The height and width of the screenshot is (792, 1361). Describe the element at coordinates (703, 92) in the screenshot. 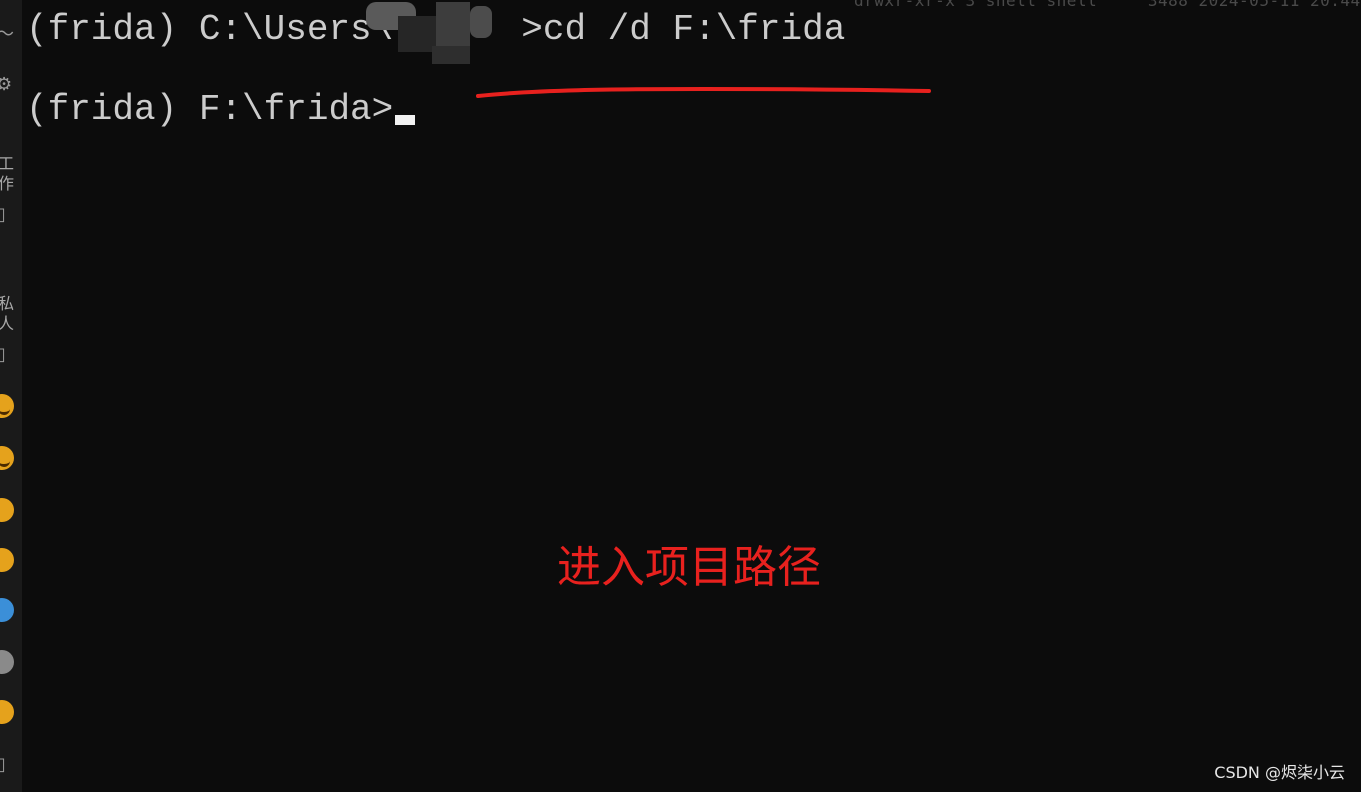

I see `red-underline-annotation` at that location.